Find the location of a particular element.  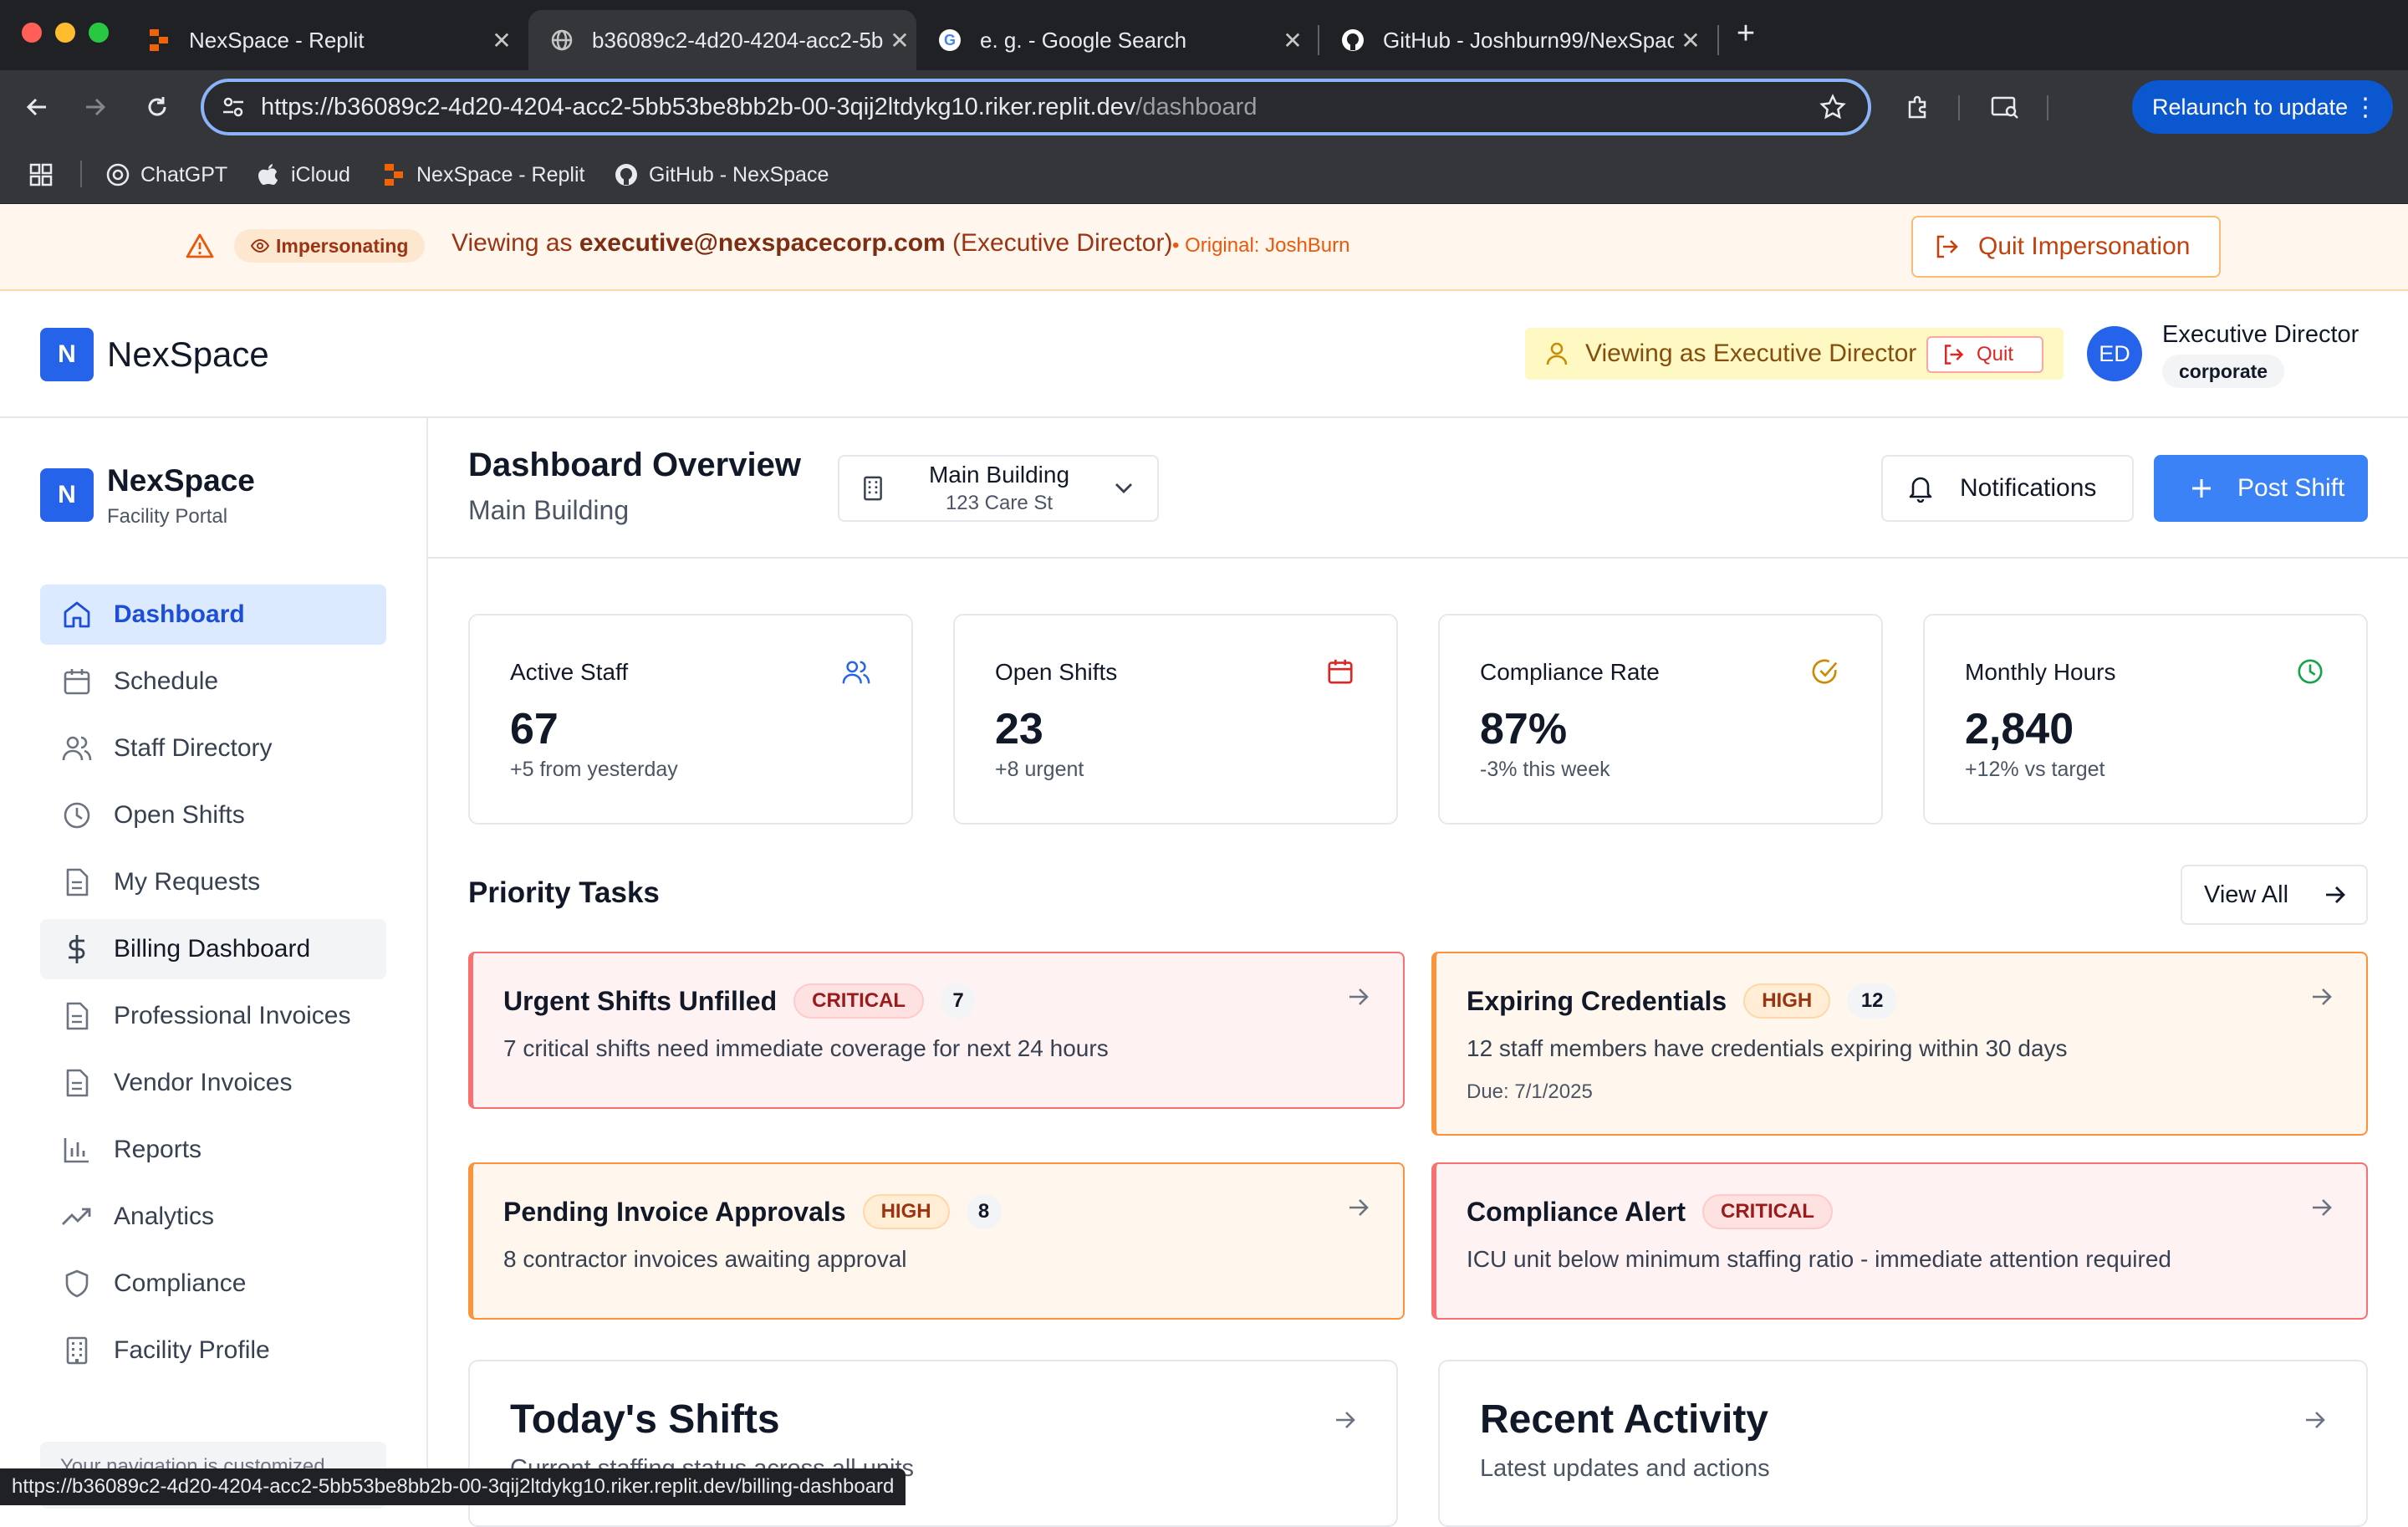

sidebar-item-open-shifts: Open Shifts is located at coordinates (213, 815).